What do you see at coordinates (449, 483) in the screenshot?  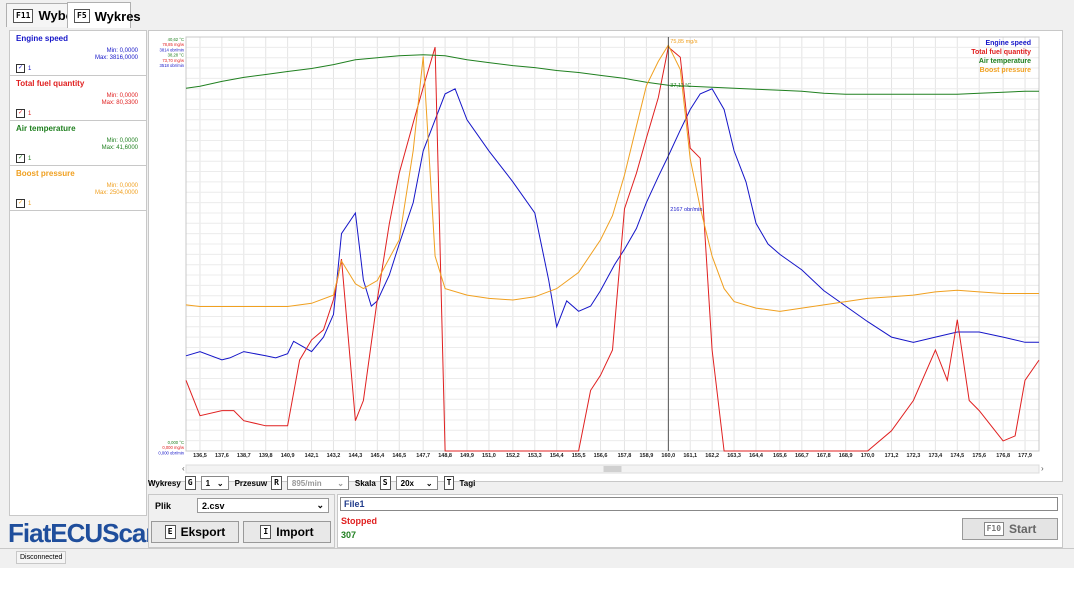 I see `tagi-key: T` at bounding box center [449, 483].